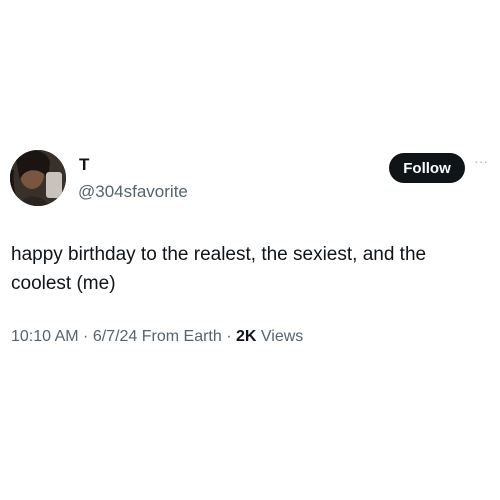  Describe the element at coordinates (179, 336) in the screenshot. I see `tweet-source: From Earth` at that location.